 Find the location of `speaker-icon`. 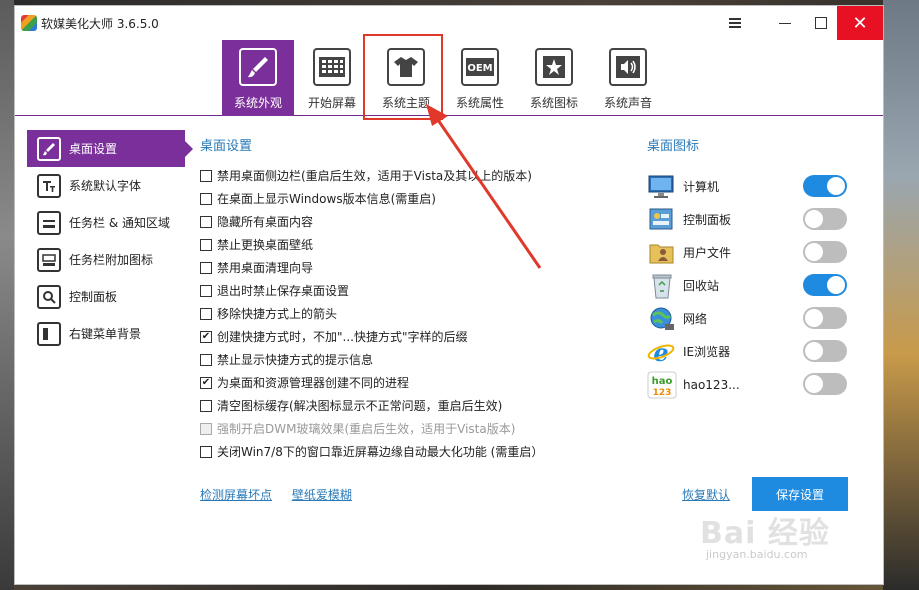

speaker-icon is located at coordinates (628, 67).